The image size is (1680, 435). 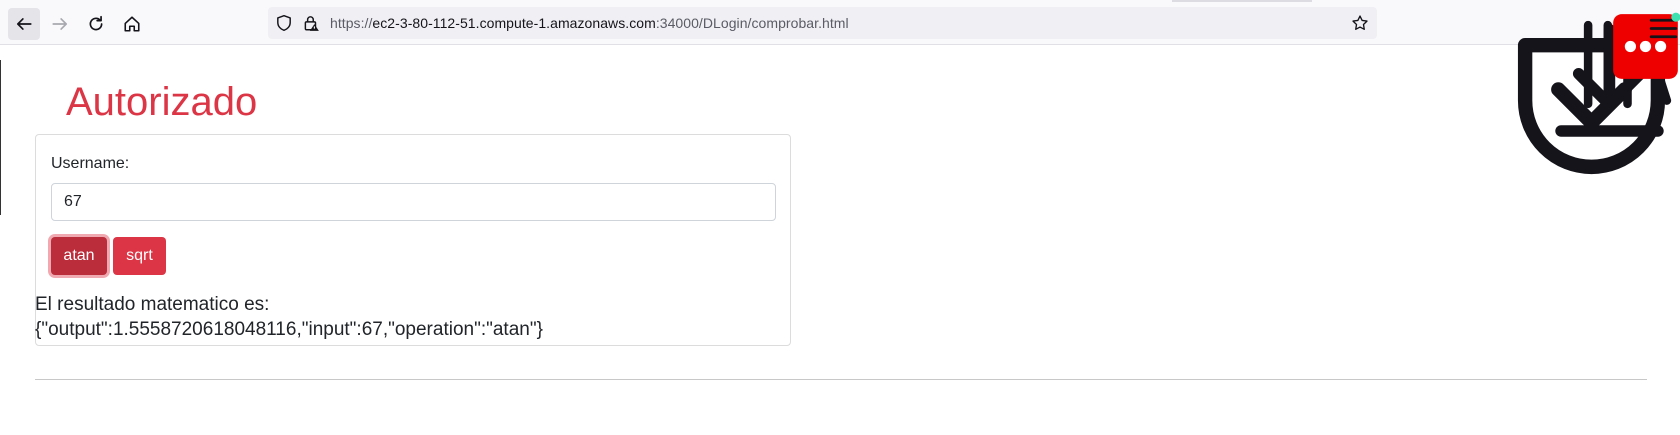 I want to click on menu-icon, so click(x=1663, y=28).